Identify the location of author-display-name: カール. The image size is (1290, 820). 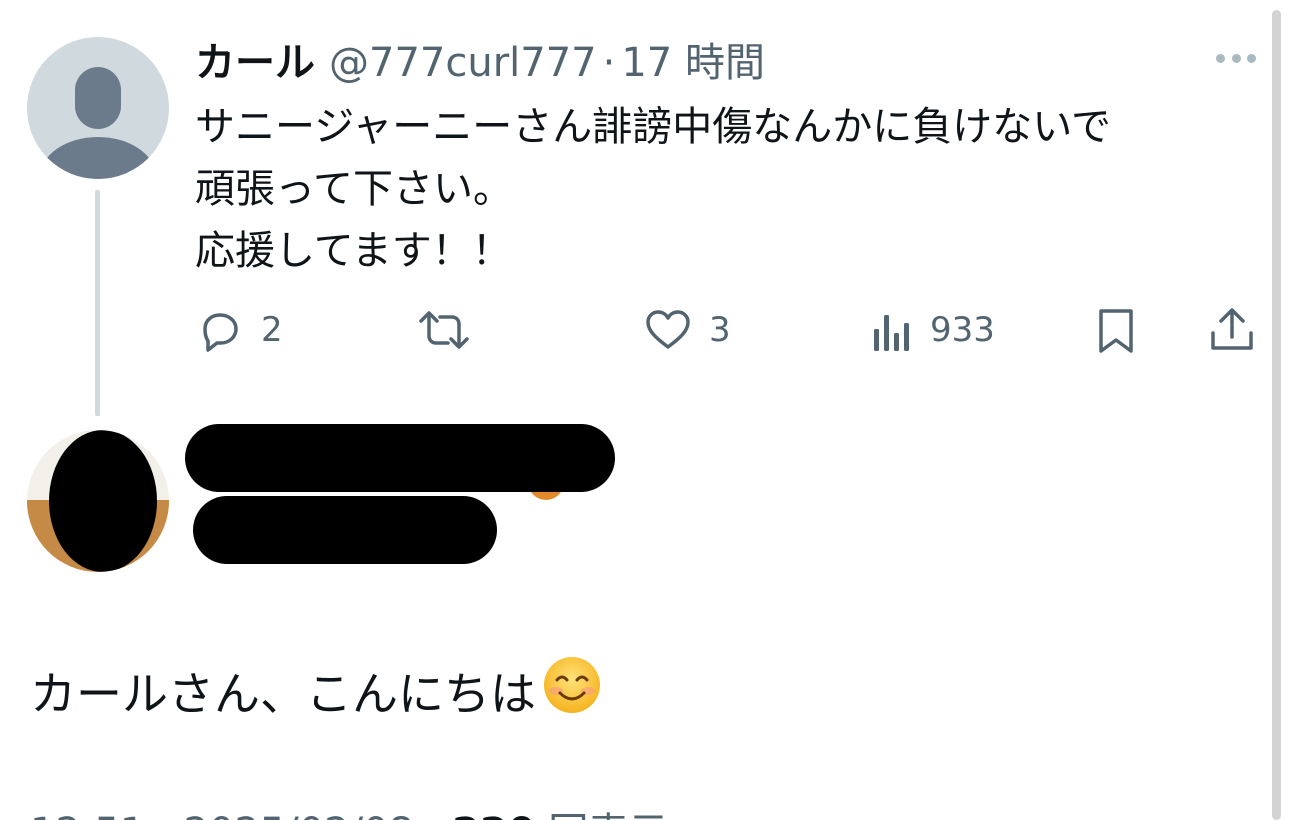
(255, 59).